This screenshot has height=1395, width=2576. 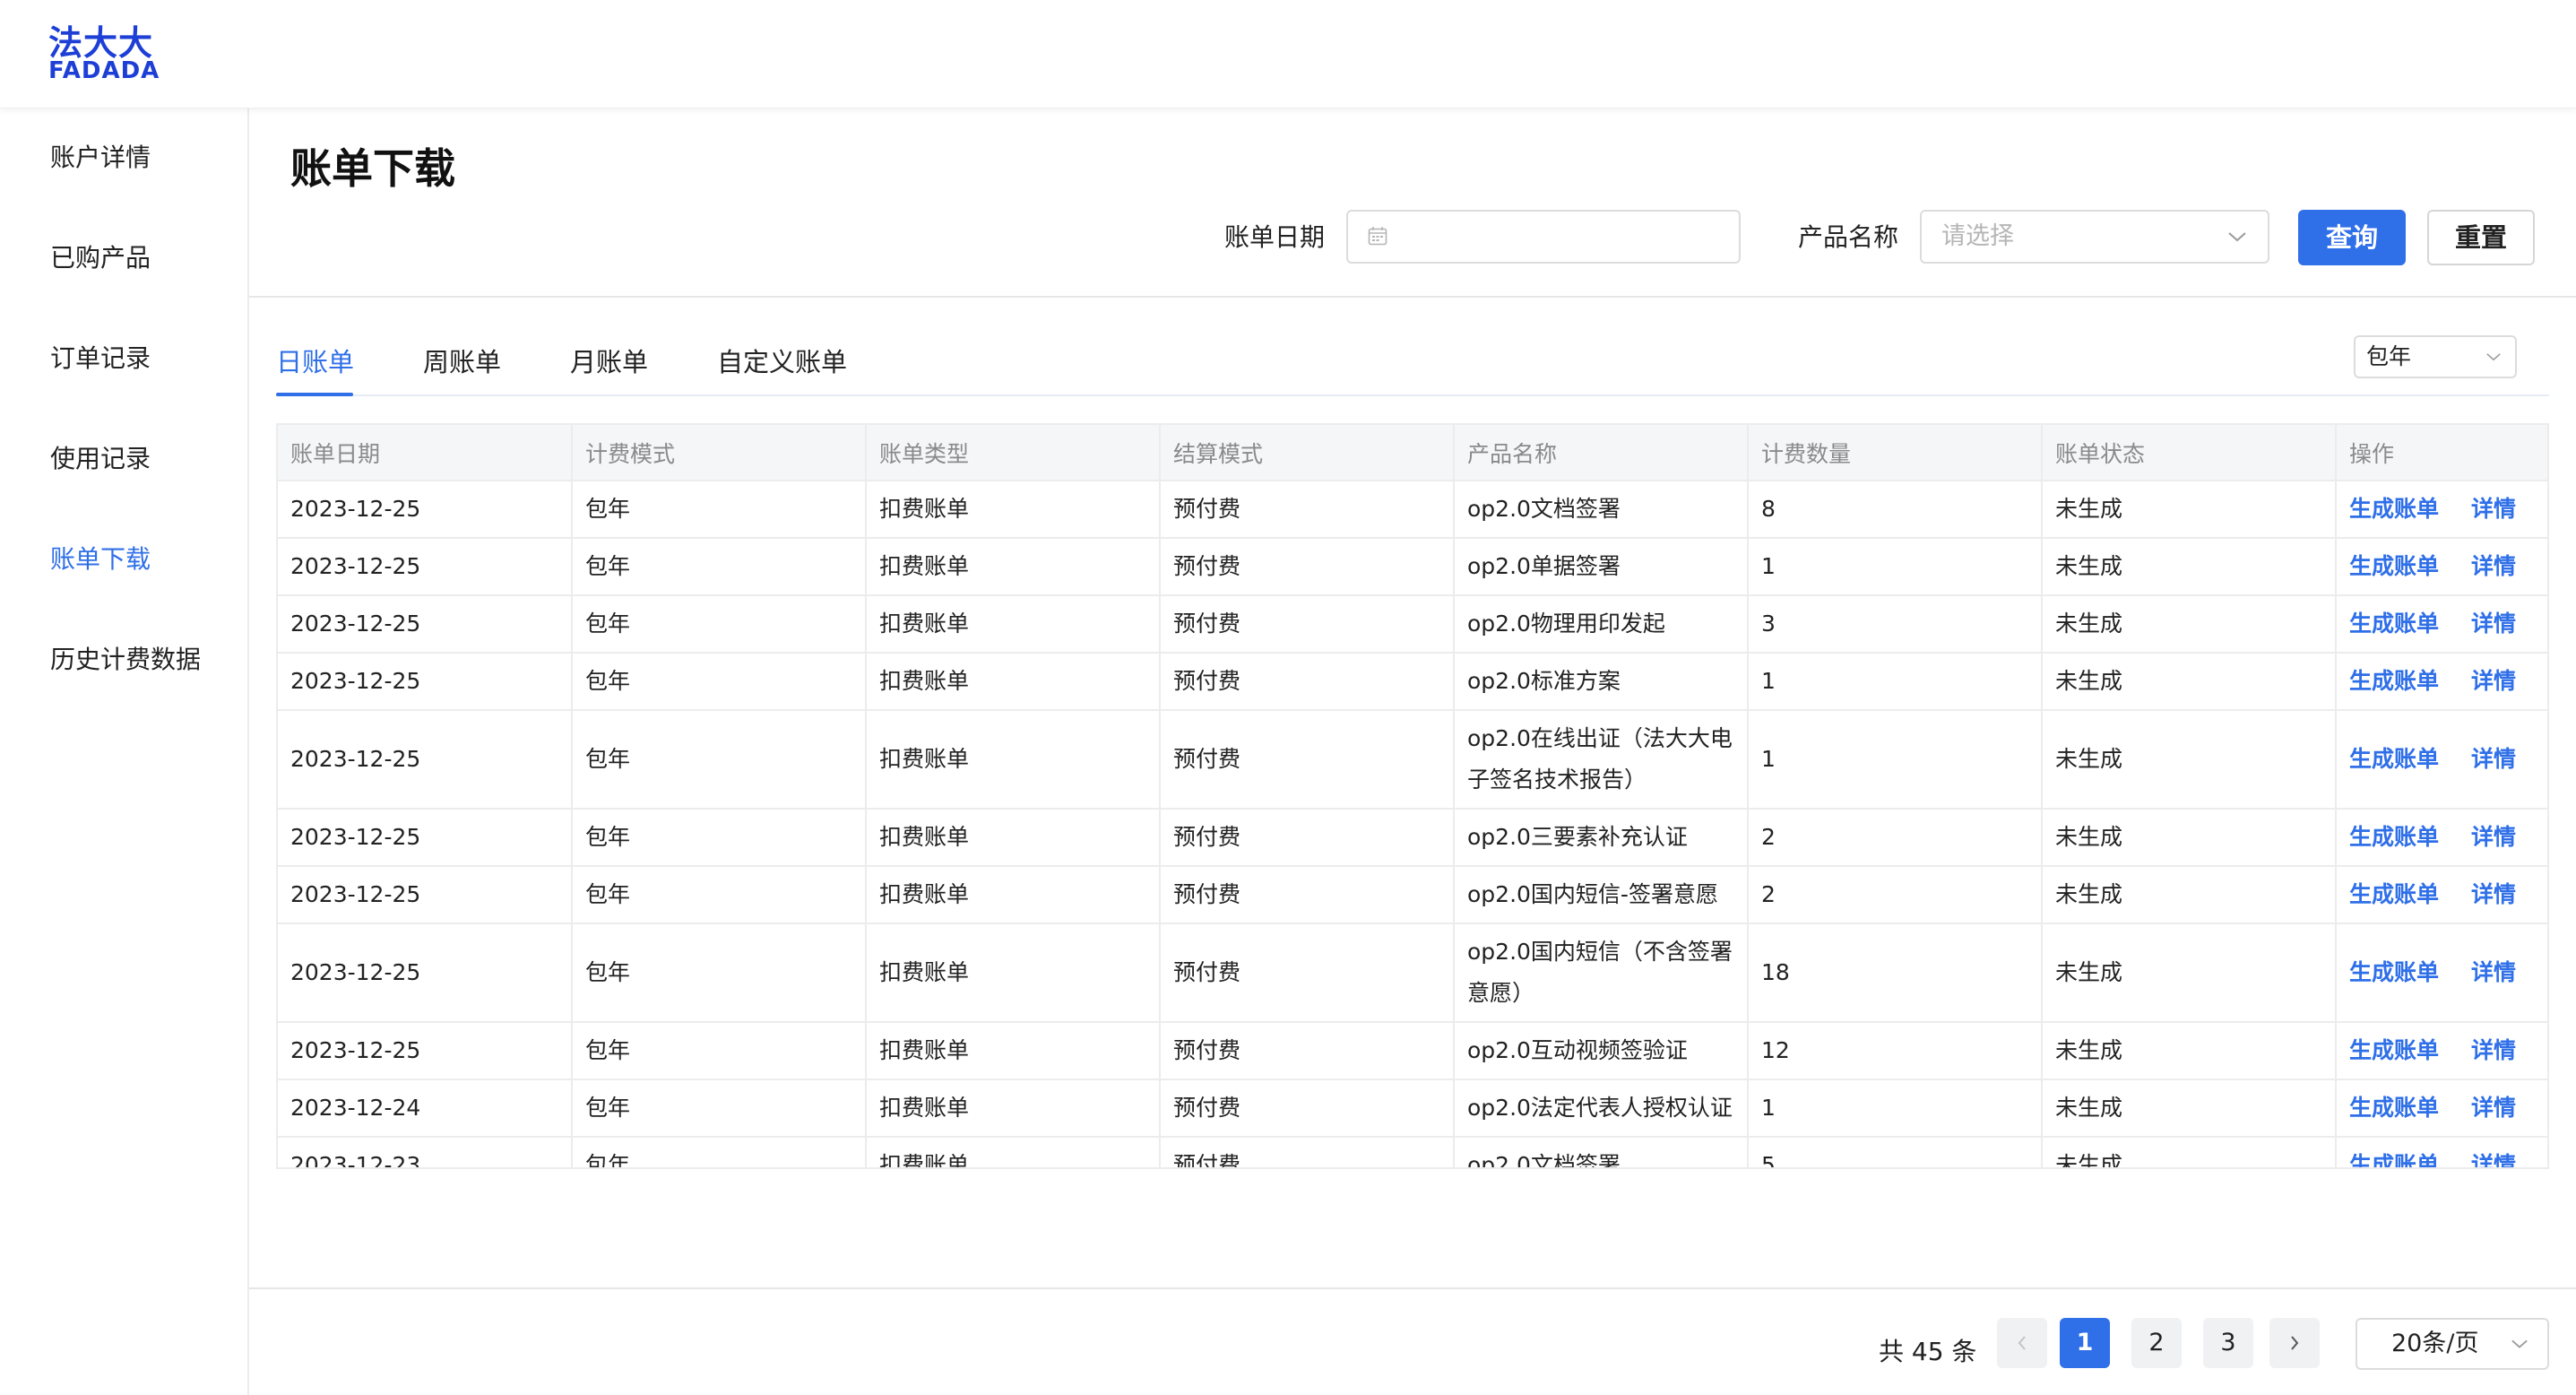 What do you see at coordinates (1601, 453) in the screenshot?
I see `column-header-product-name: 产品名称` at bounding box center [1601, 453].